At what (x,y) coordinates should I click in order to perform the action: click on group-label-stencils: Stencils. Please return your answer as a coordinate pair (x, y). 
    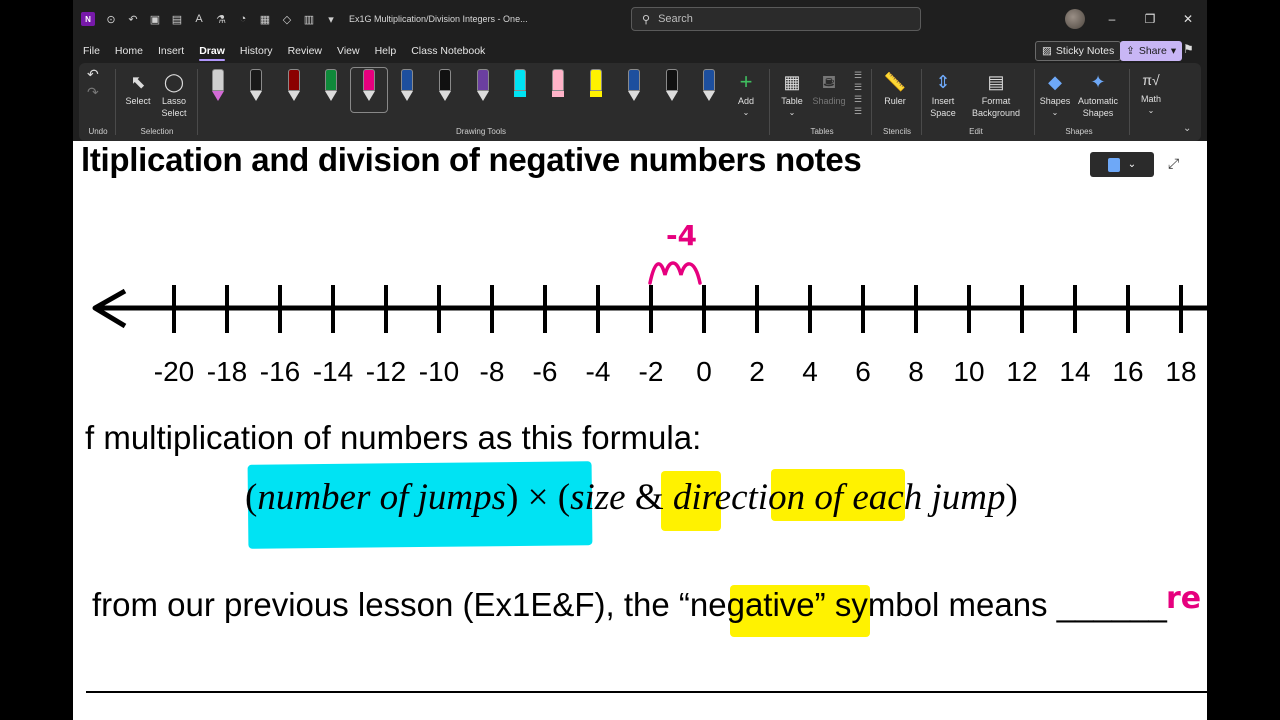
    Looking at the image, I should click on (897, 131).